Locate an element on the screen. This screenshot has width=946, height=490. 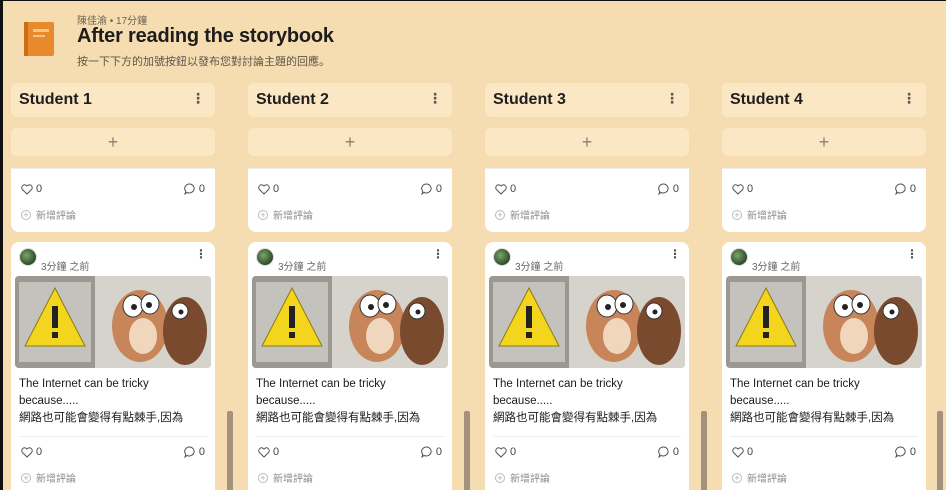
column-title: Student 2 is located at coordinates (292, 99).